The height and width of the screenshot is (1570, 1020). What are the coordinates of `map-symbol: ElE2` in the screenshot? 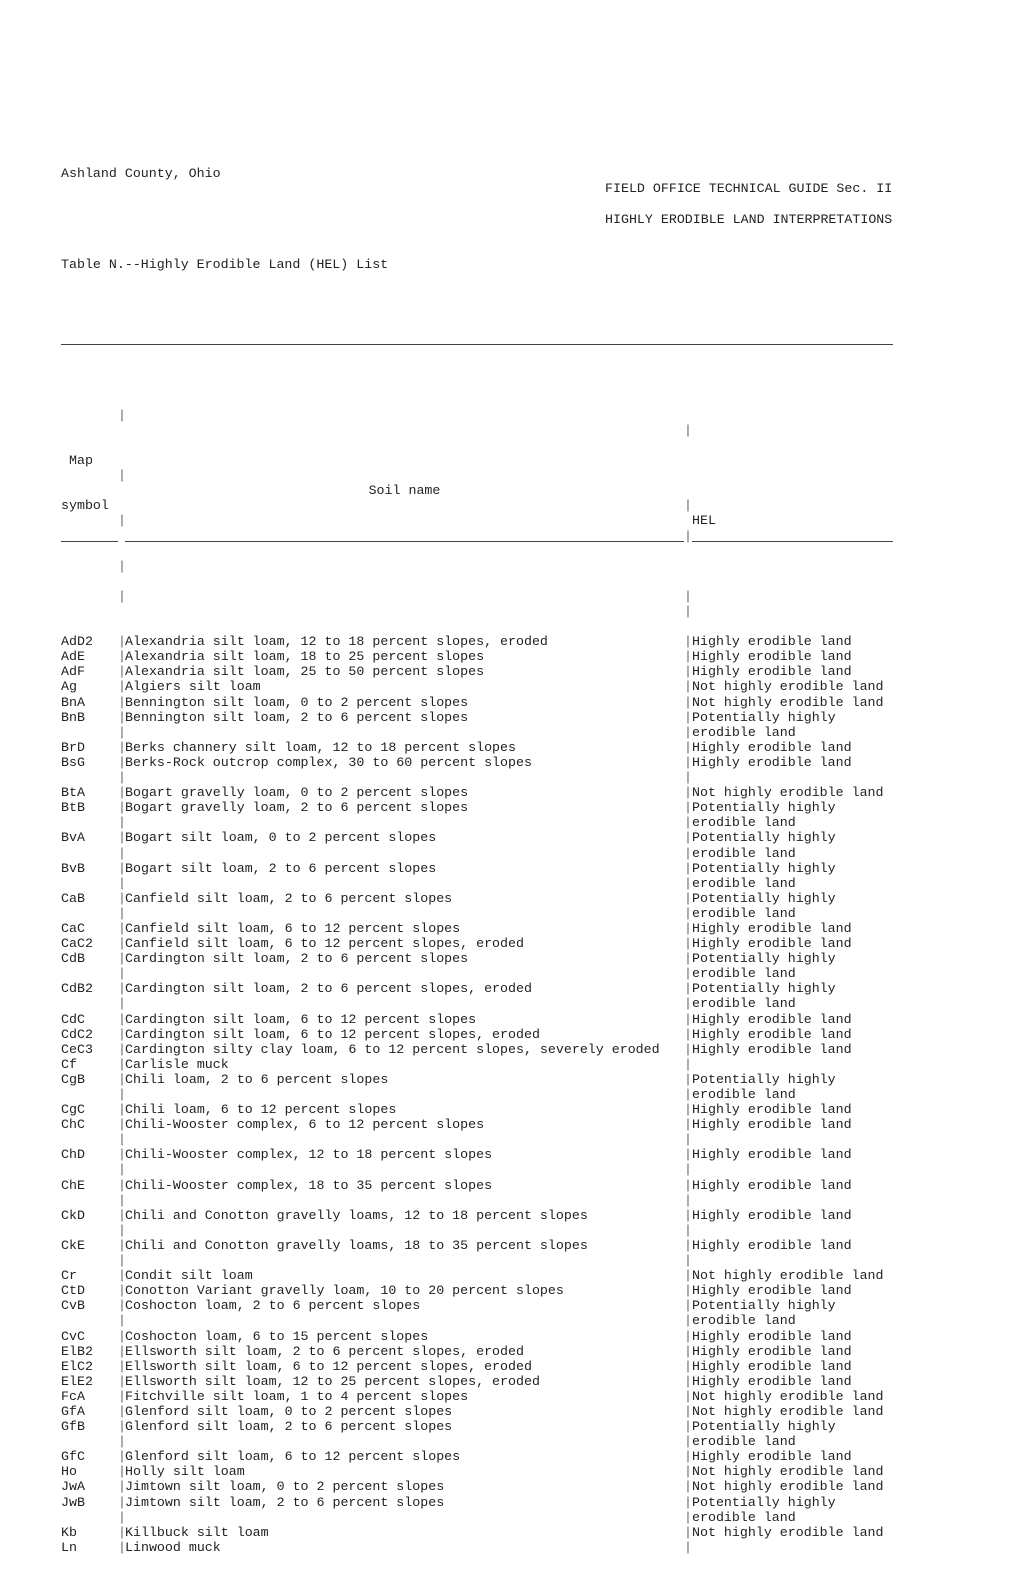 It's located at (77, 1381).